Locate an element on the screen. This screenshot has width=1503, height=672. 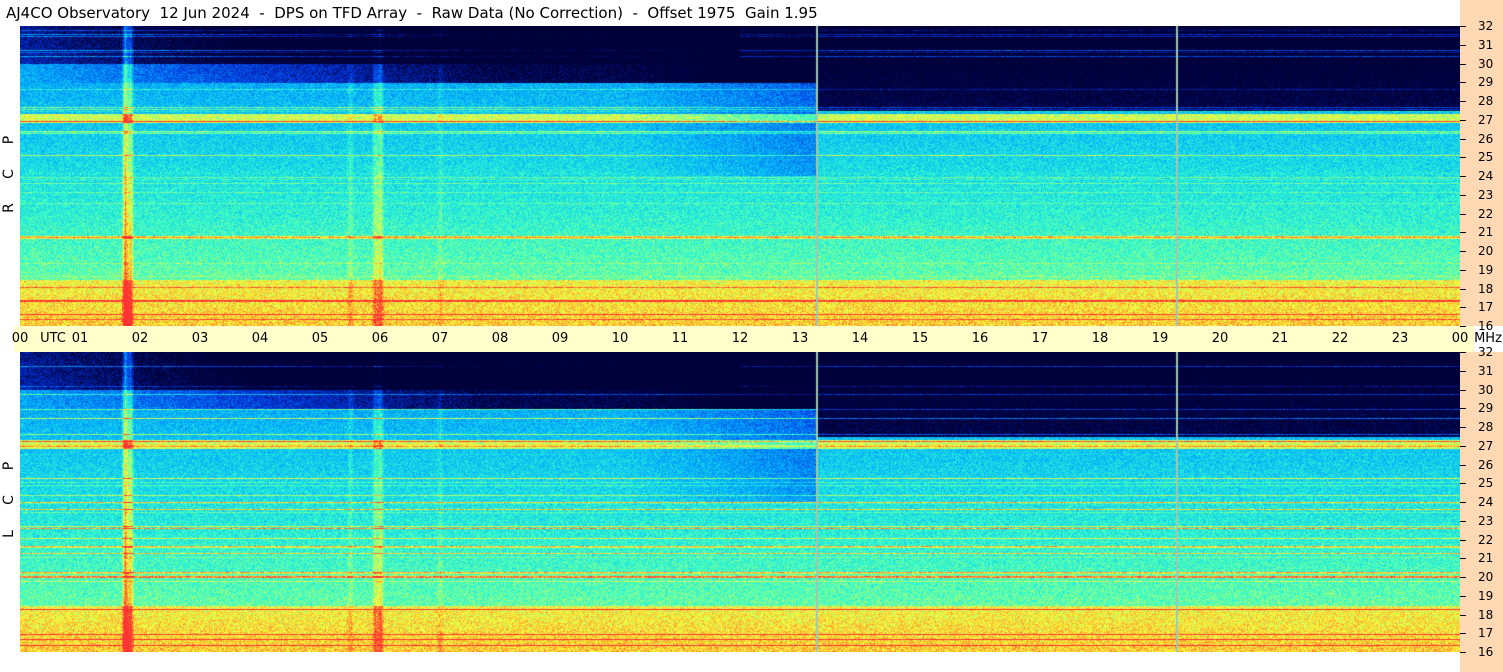
time-tick-label: 10 is located at coordinates (620, 338).